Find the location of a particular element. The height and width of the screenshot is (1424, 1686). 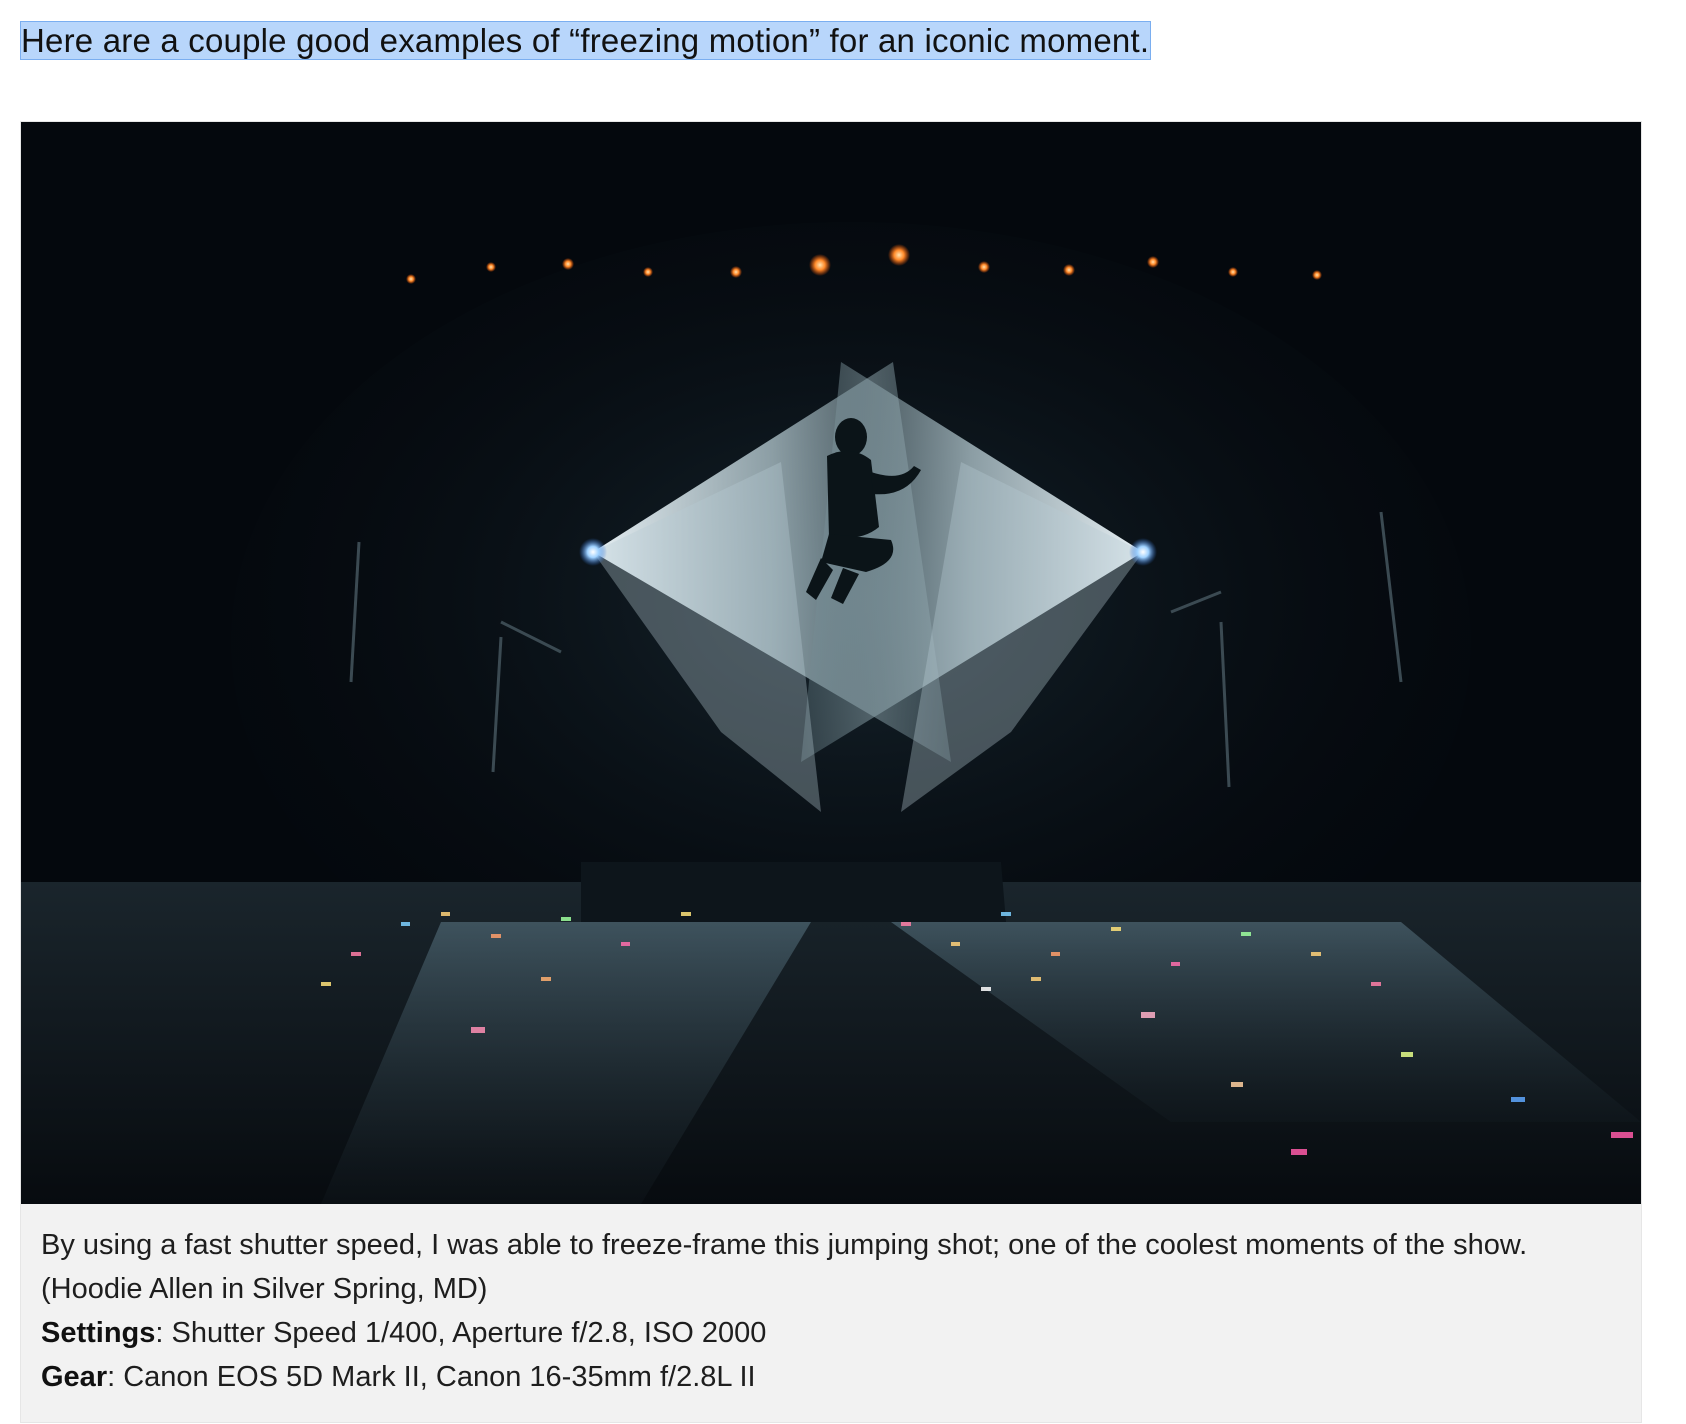

settings-label: Settings is located at coordinates (98, 1333).